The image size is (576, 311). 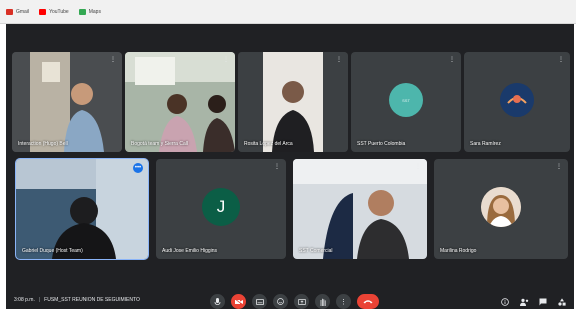 What do you see at coordinates (217, 301) in the screenshot?
I see `microphone-icon` at bounding box center [217, 301].